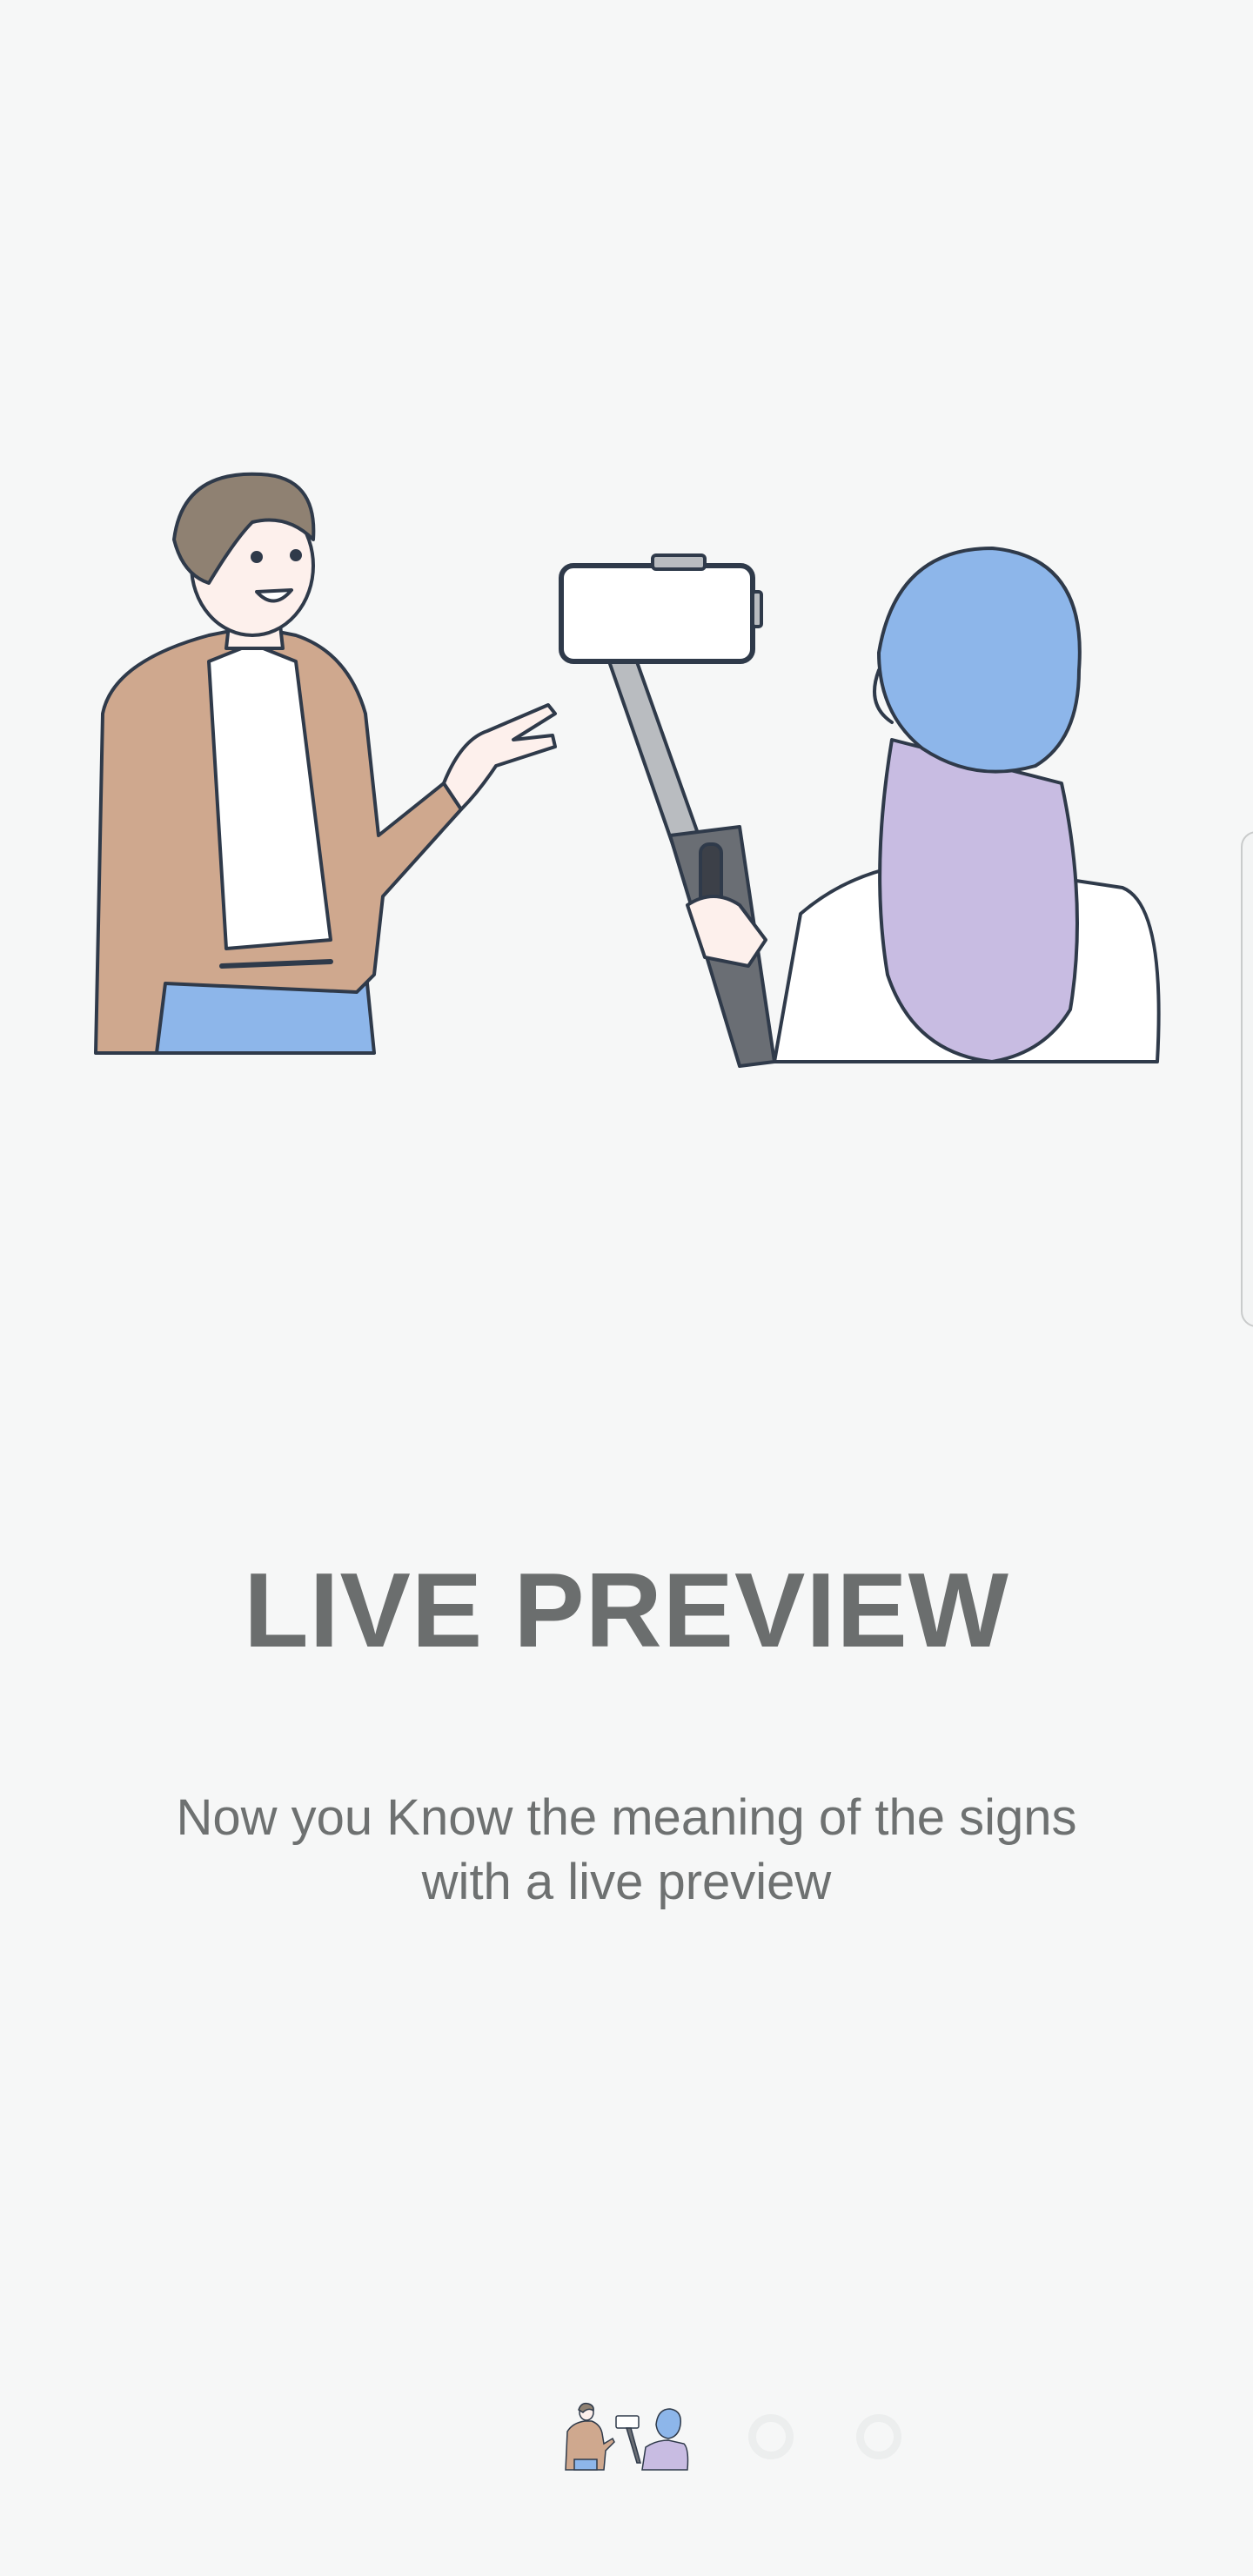 The image size is (1253, 2576). Describe the element at coordinates (1247, 1079) in the screenshot. I see `edge-panel-handle` at that location.